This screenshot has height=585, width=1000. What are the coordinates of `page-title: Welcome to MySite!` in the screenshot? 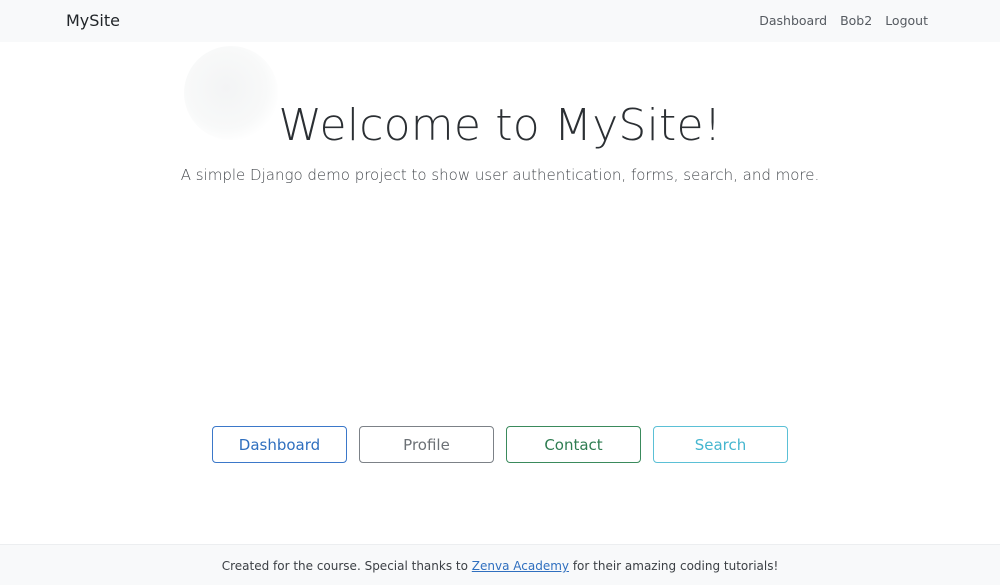 It's located at (500, 125).